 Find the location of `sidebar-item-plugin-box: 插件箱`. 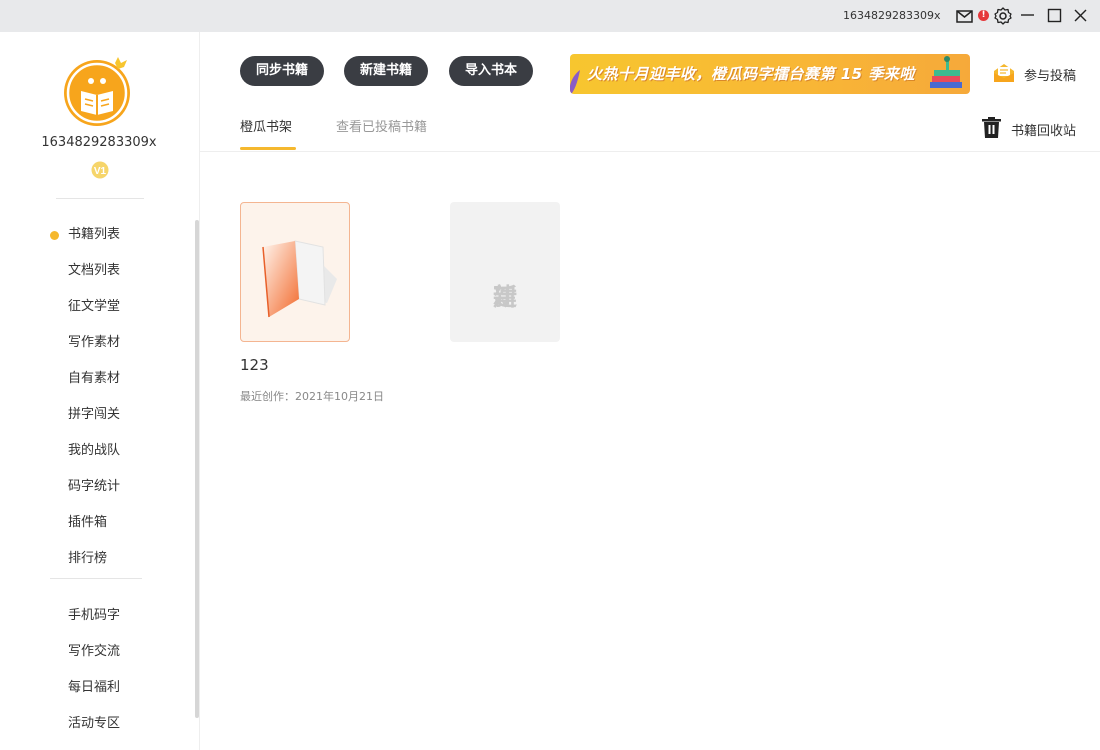

sidebar-item-plugin-box: 插件箱 is located at coordinates (95, 523).